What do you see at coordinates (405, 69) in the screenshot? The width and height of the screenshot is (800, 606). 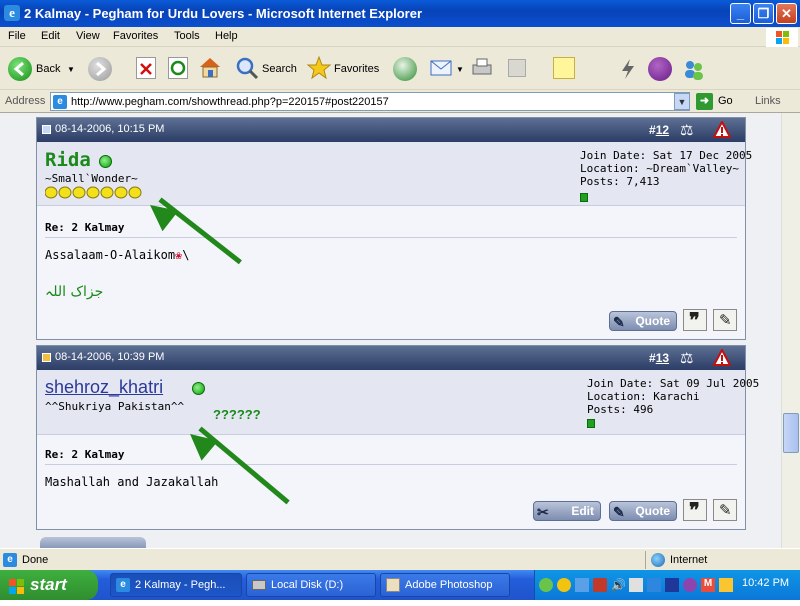 I see `history-icon` at bounding box center [405, 69].